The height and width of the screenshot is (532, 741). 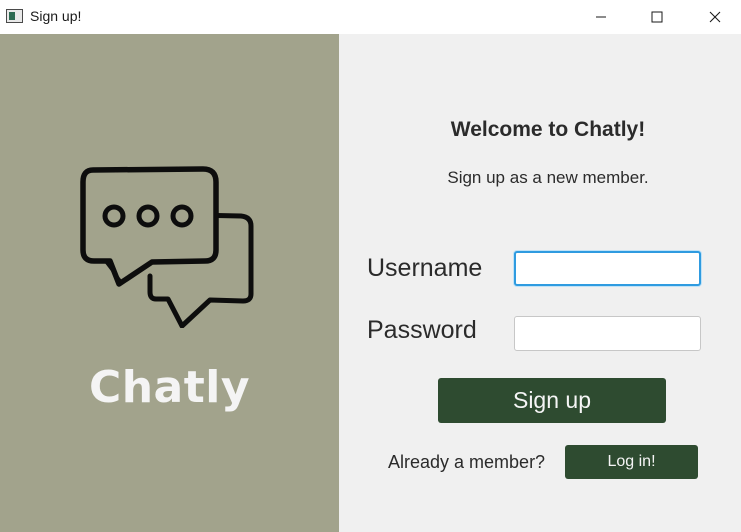 What do you see at coordinates (607, 268) in the screenshot?
I see `username-input` at bounding box center [607, 268].